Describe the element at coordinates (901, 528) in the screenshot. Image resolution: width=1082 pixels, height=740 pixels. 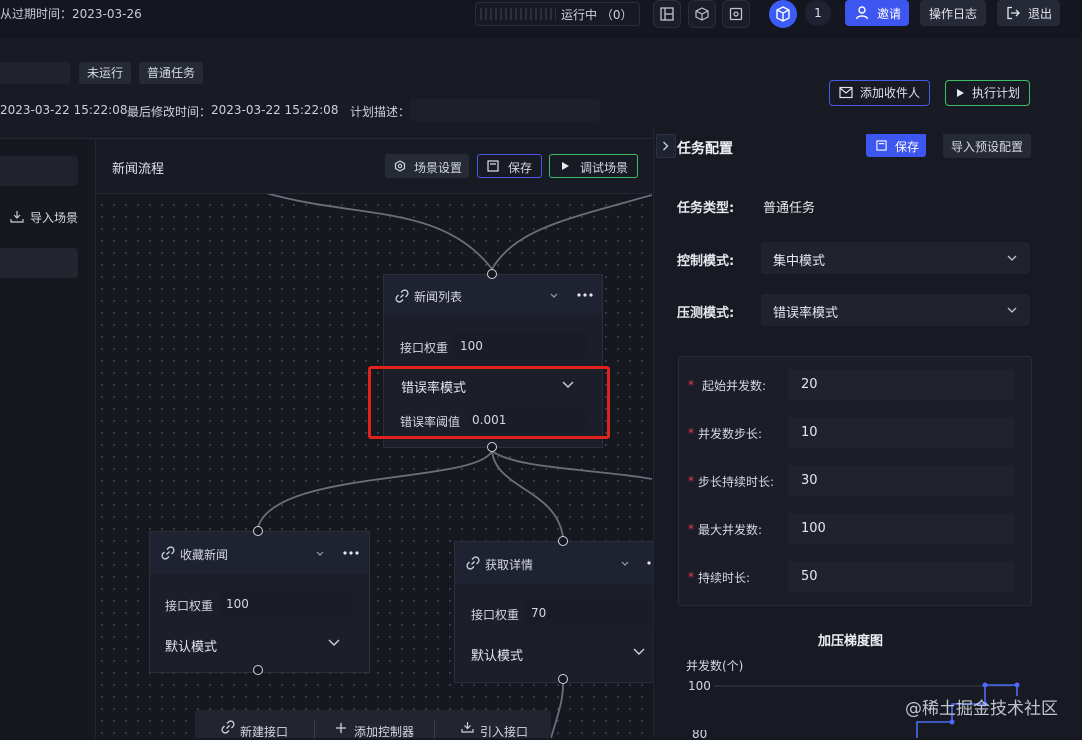
I see `max-concurrency-input: 100` at that location.